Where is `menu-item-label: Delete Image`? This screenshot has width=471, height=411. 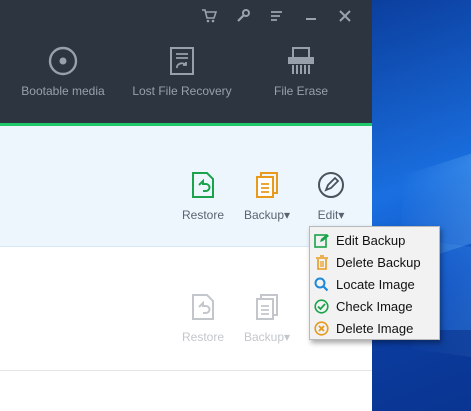
menu-item-label: Delete Image is located at coordinates (375, 328).